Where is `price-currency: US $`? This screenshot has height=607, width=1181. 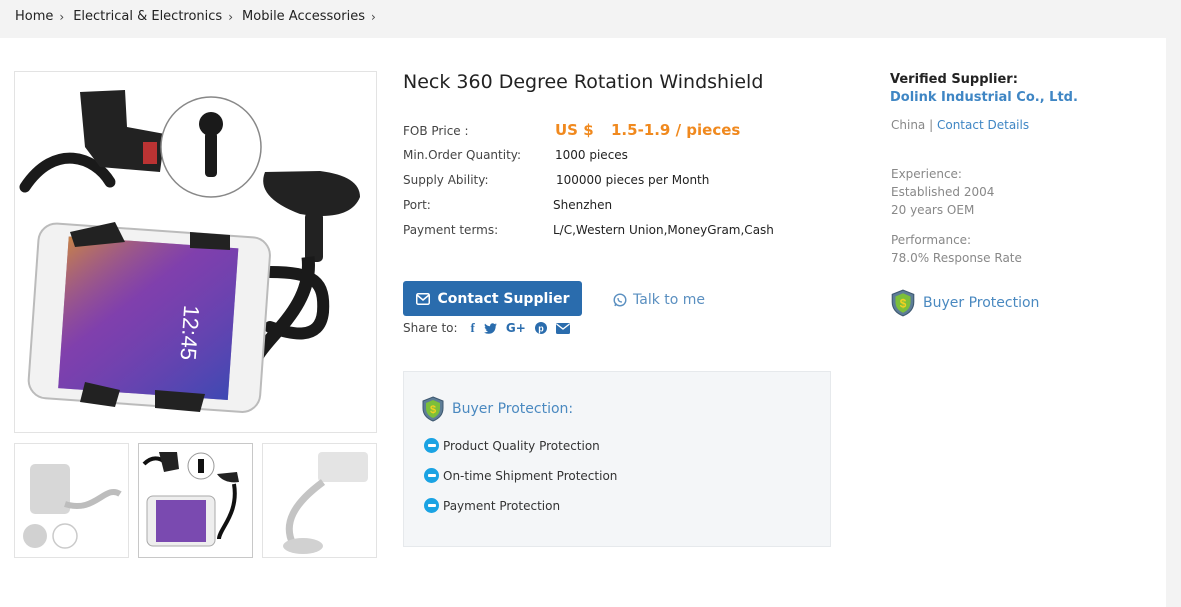
price-currency: US $ is located at coordinates (574, 130).